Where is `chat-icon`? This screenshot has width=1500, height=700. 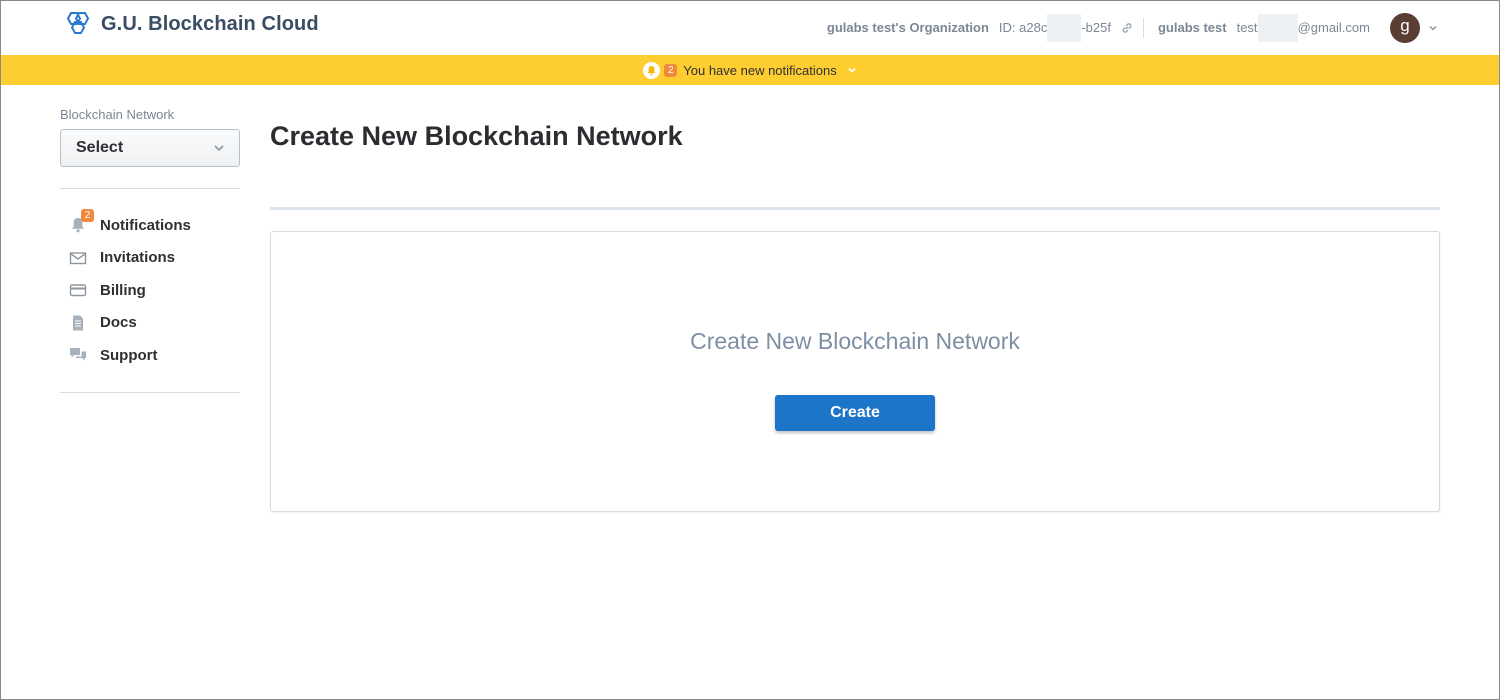
chat-icon is located at coordinates (78, 355).